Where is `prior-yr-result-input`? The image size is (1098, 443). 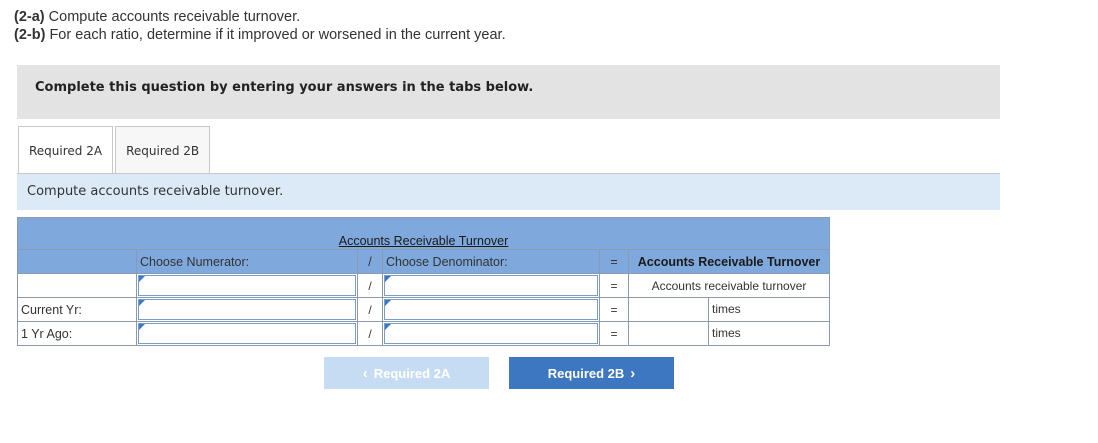 prior-yr-result-input is located at coordinates (669, 333).